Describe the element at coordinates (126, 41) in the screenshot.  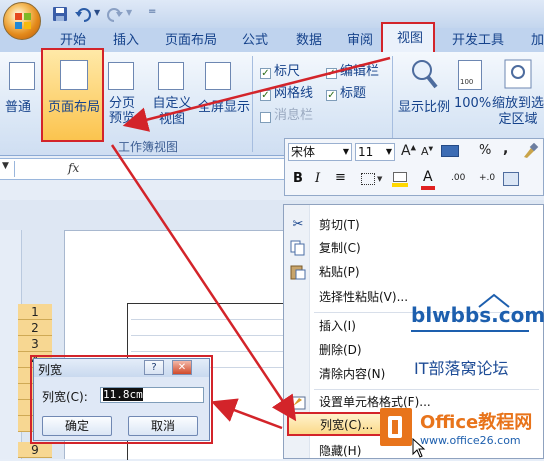
I see `tab-insert: 插入` at that location.